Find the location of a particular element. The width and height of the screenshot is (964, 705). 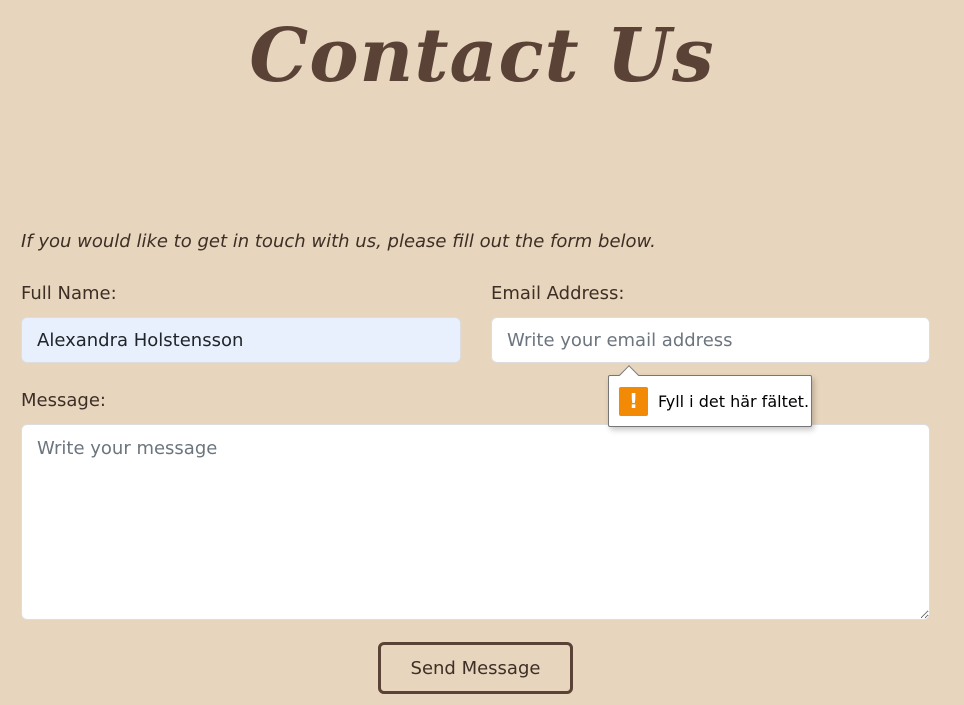

send-message-button: Send Message is located at coordinates (475, 668).